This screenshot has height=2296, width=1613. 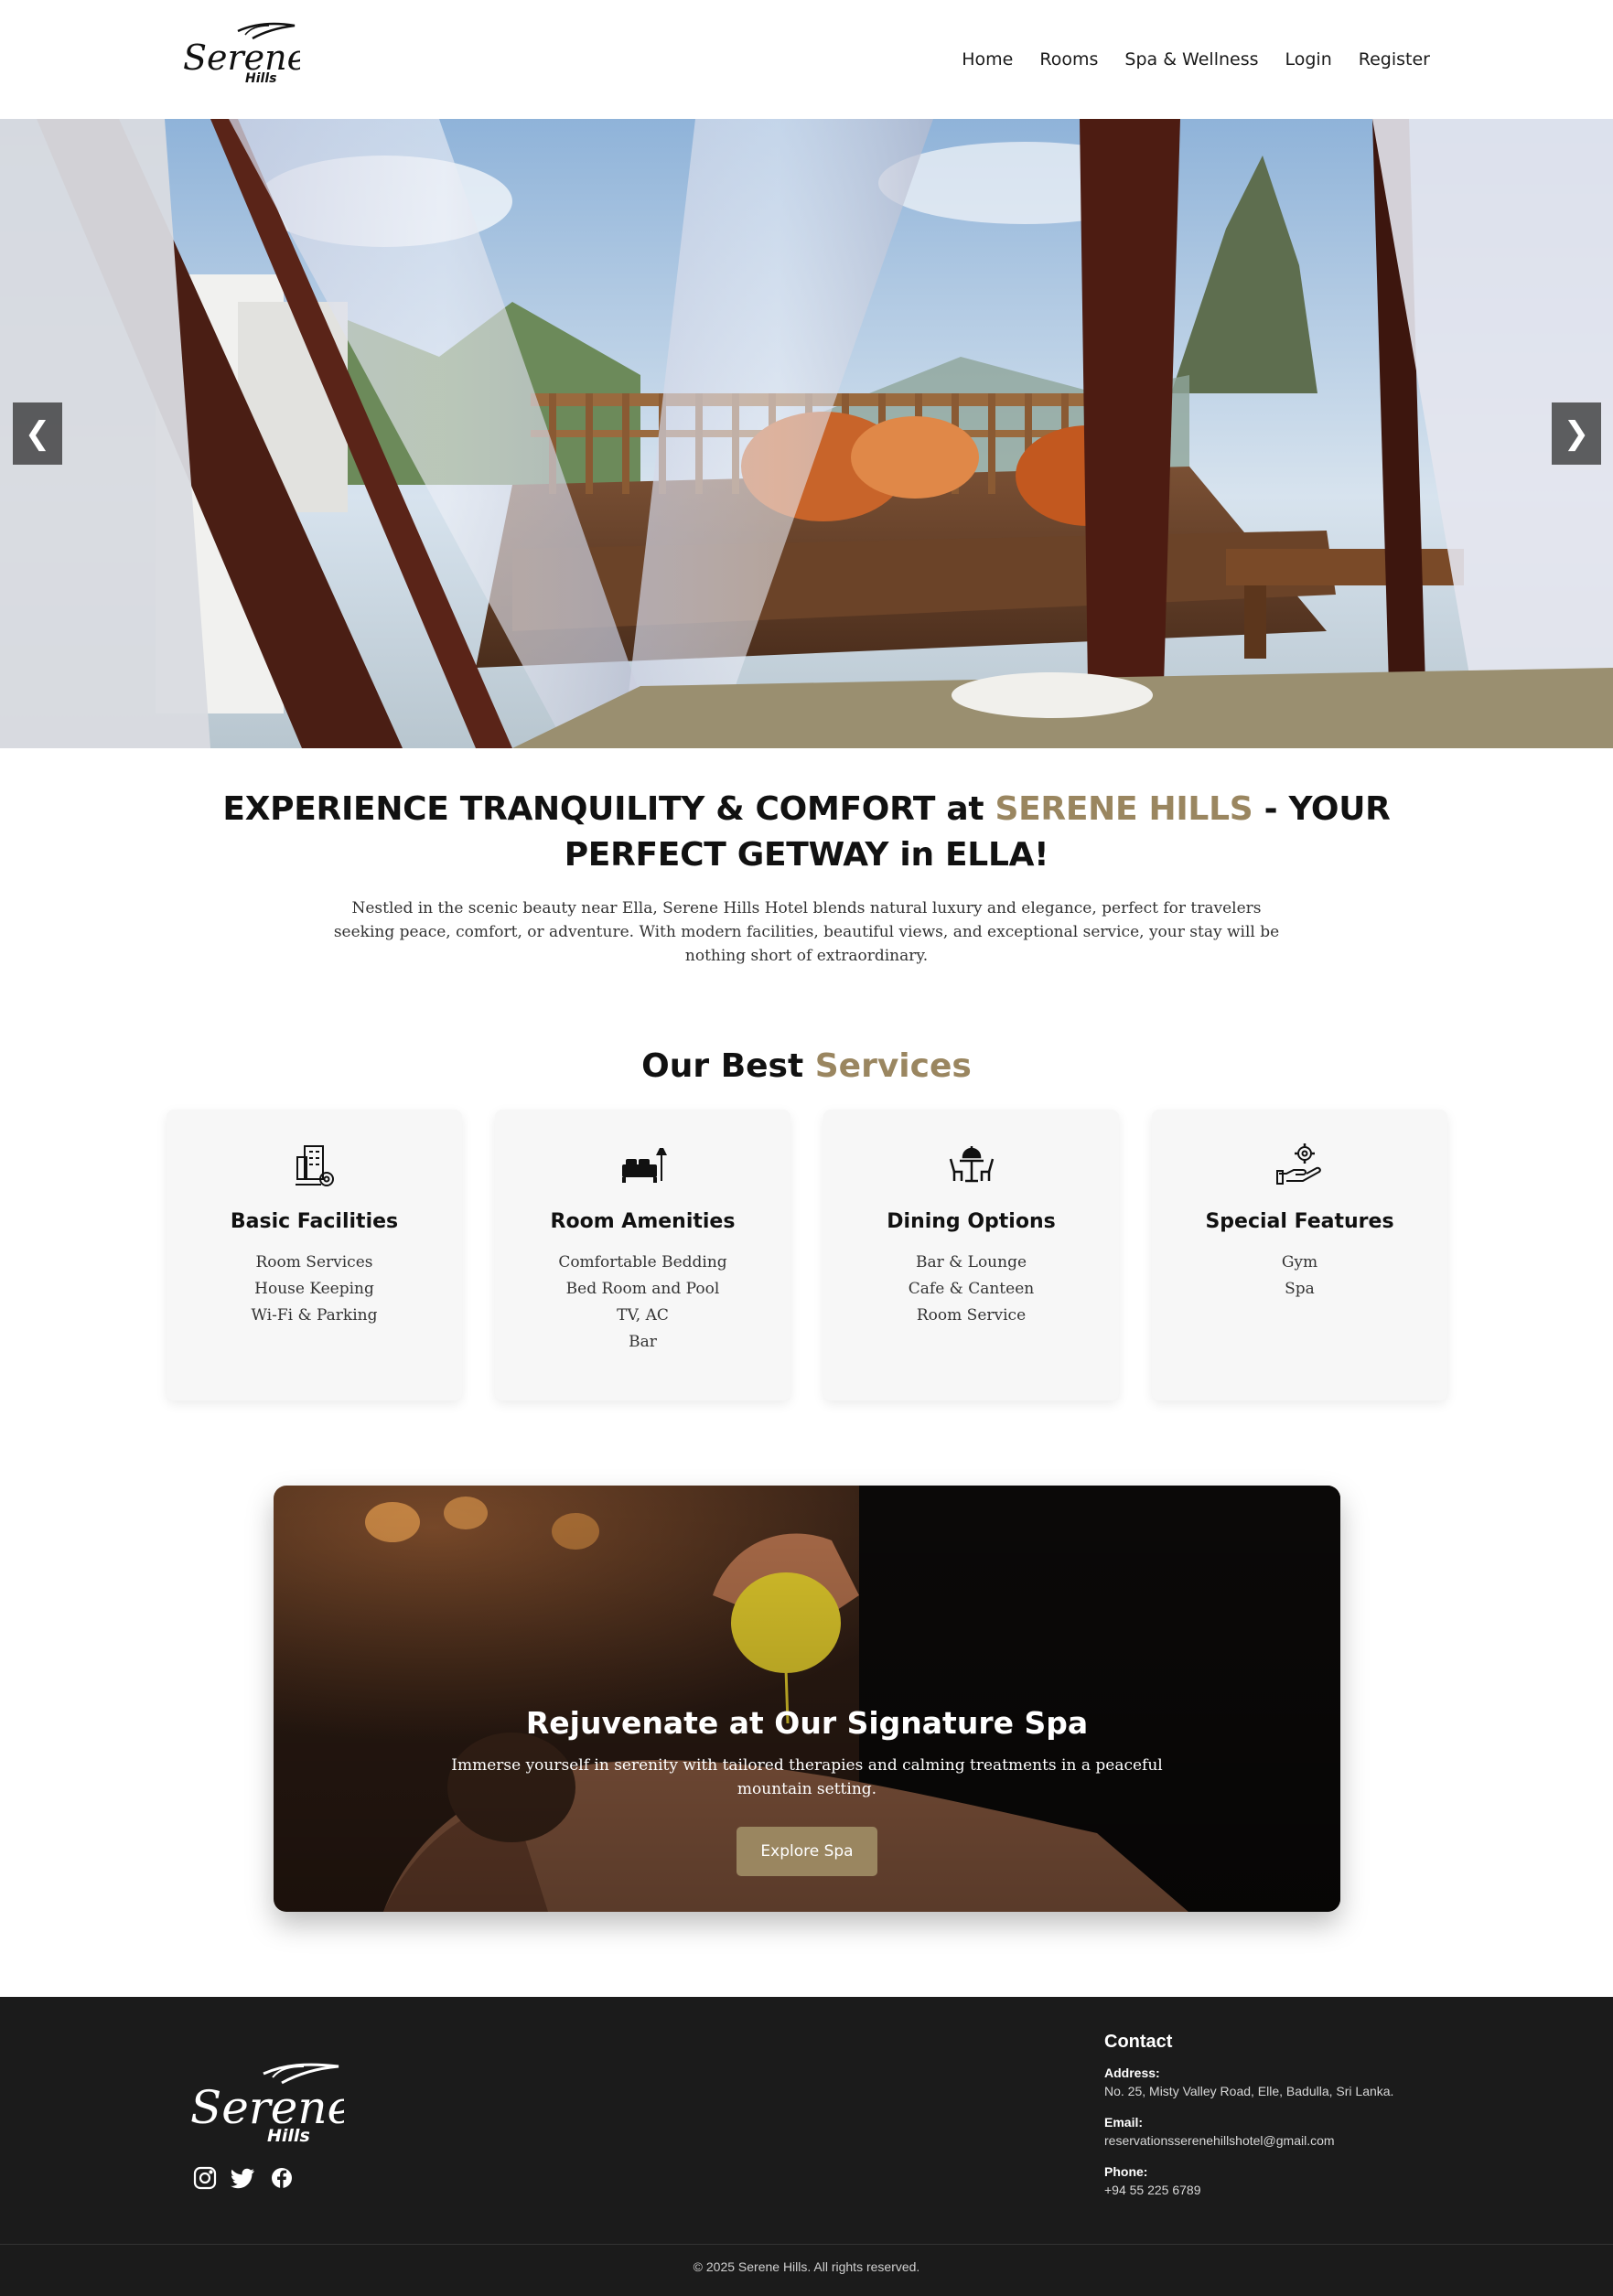 I want to click on services-heading-highlight: Services, so click(x=893, y=1066).